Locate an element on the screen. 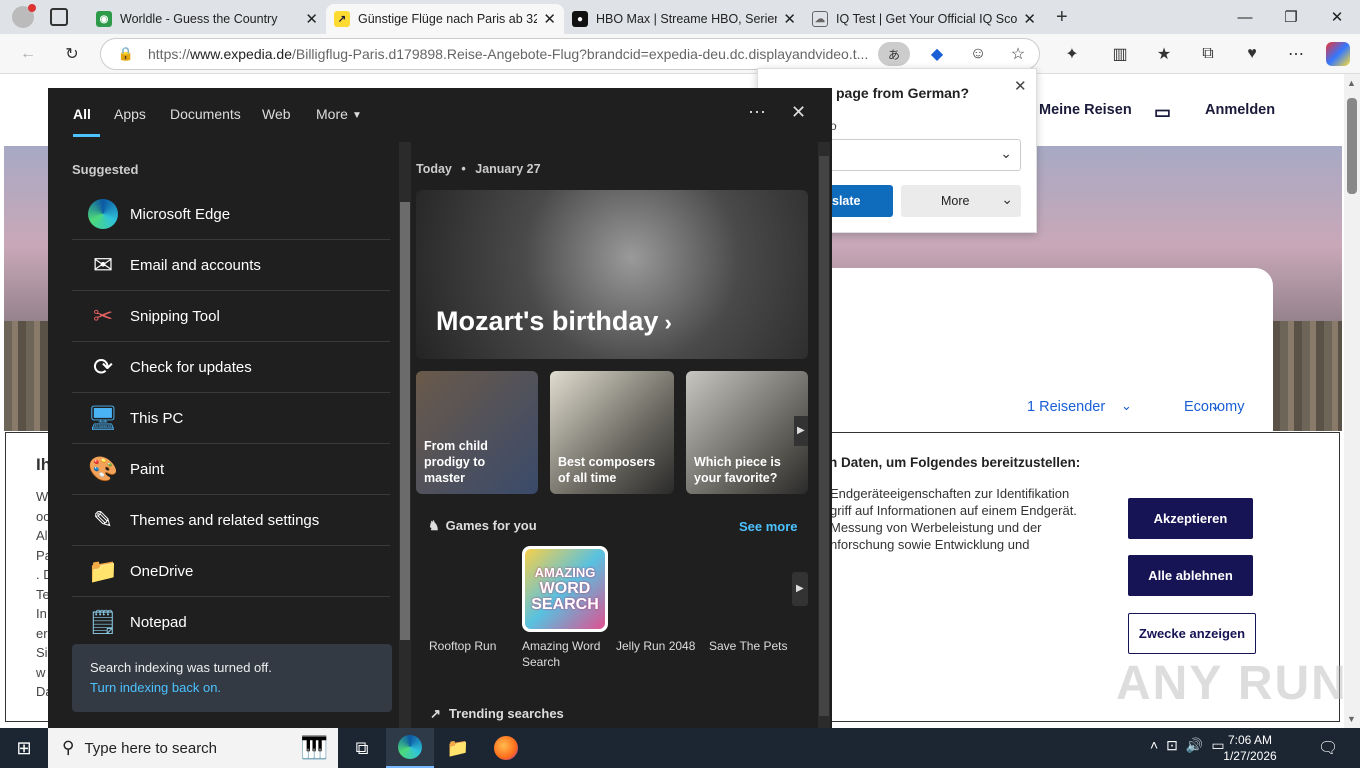  game-label: Save The Pets is located at coordinates (748, 646).